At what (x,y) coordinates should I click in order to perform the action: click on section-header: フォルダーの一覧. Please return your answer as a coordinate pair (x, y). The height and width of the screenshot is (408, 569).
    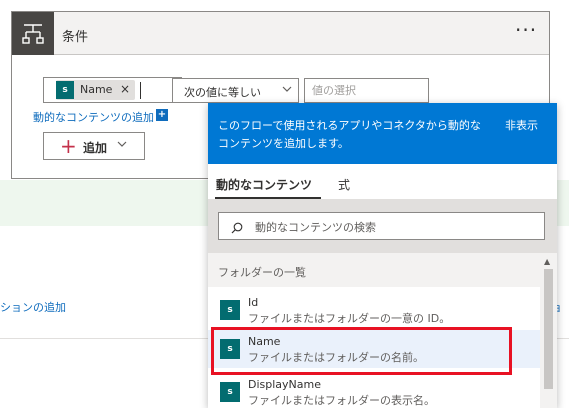
    Looking at the image, I should click on (374, 270).